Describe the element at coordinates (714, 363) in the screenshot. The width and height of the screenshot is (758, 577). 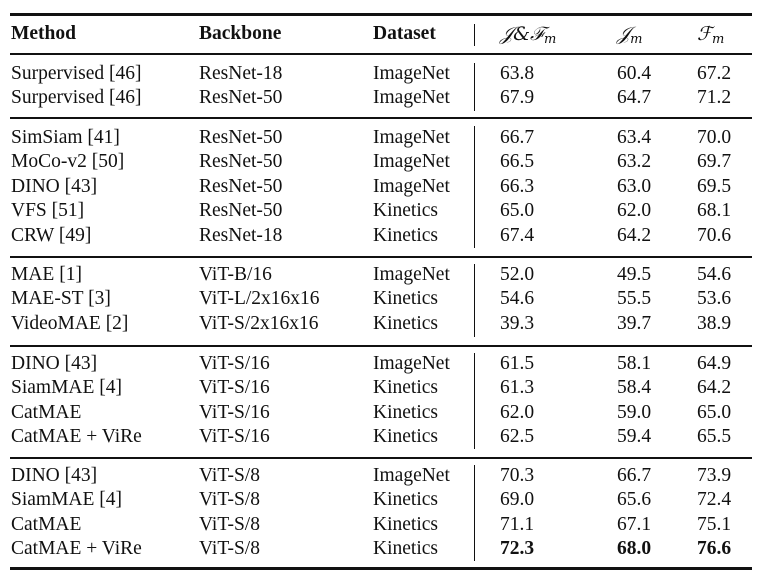
I see `f-mean-cell: 64.9` at that location.